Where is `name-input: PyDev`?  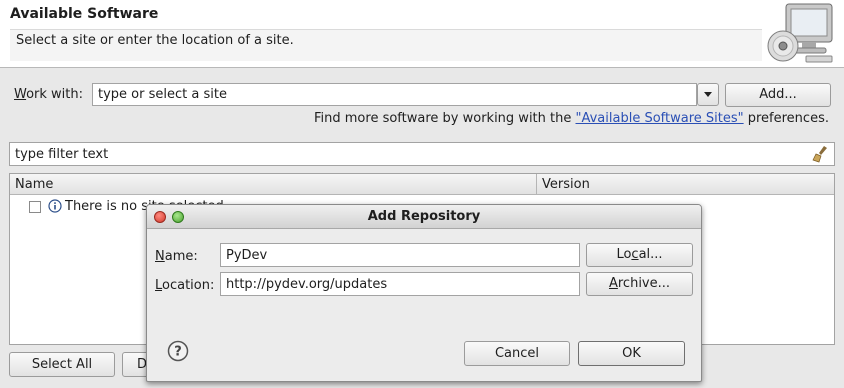 name-input: PyDev is located at coordinates (400, 255).